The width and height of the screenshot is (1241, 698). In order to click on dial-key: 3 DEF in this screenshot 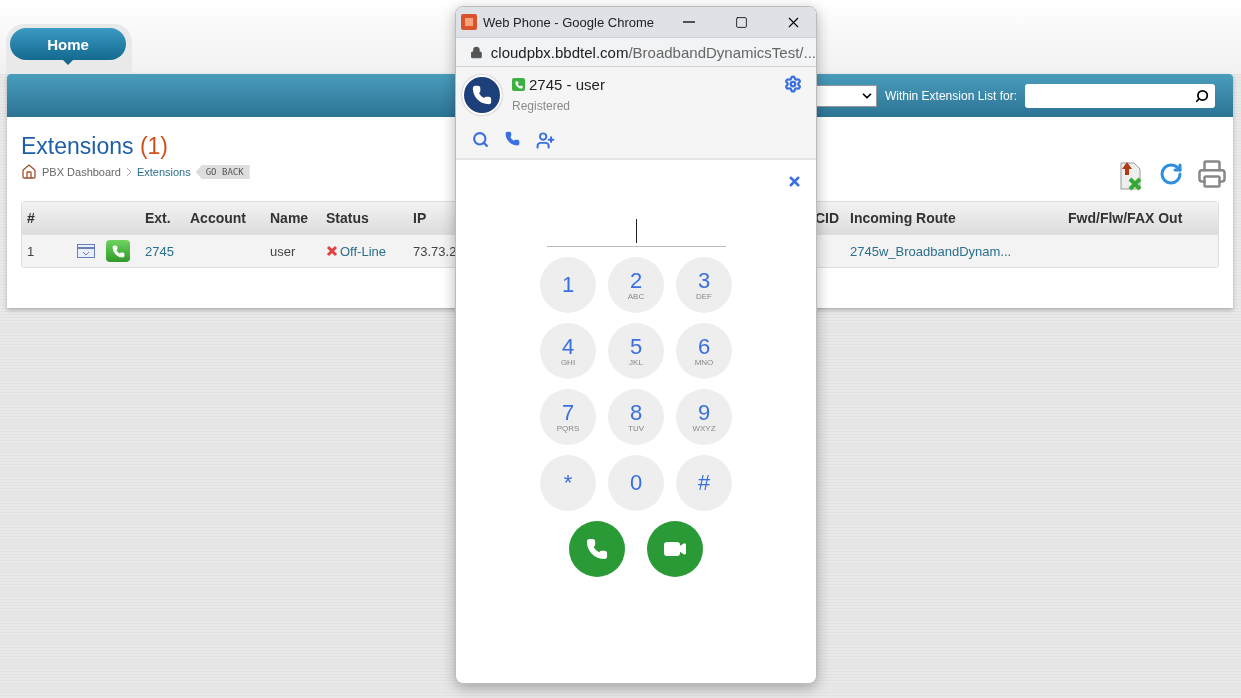, I will do `click(704, 285)`.